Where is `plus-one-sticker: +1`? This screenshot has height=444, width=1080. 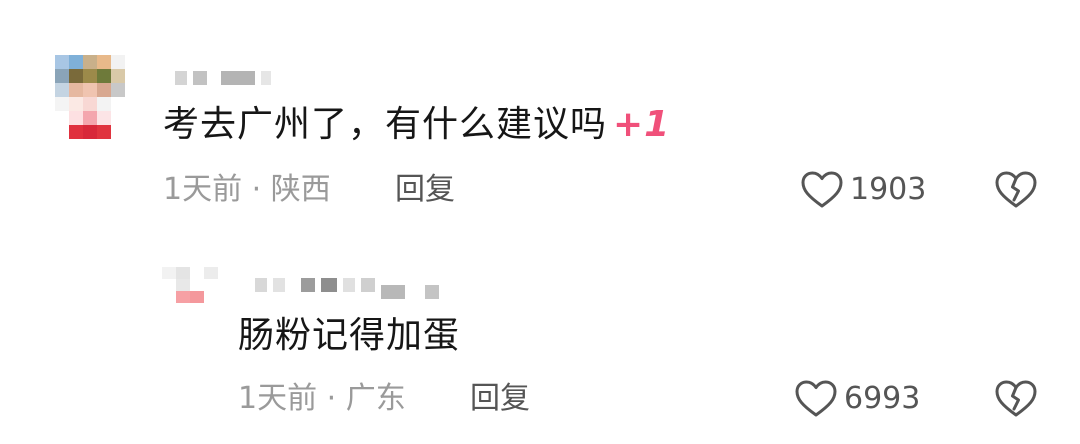 plus-one-sticker: +1 is located at coordinates (642, 124).